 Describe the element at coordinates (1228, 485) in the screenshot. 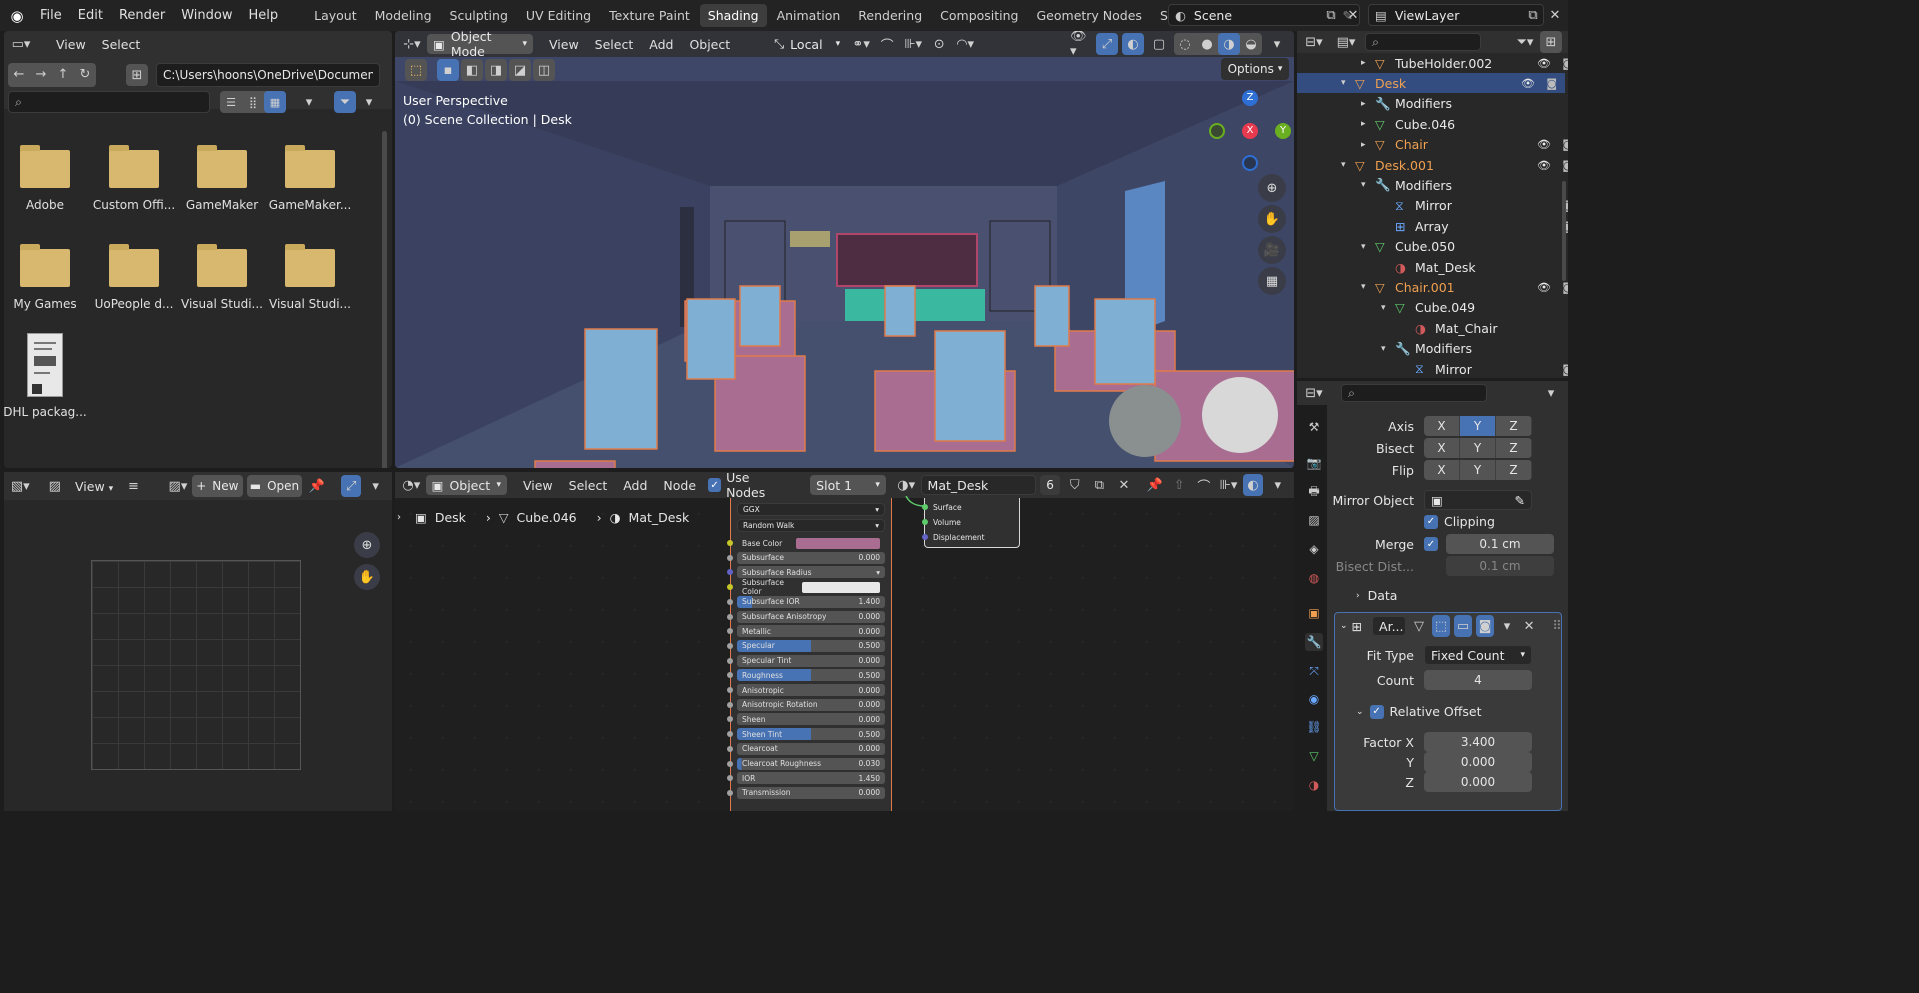

I see `snap-settings-icon: ⊪▾` at that location.